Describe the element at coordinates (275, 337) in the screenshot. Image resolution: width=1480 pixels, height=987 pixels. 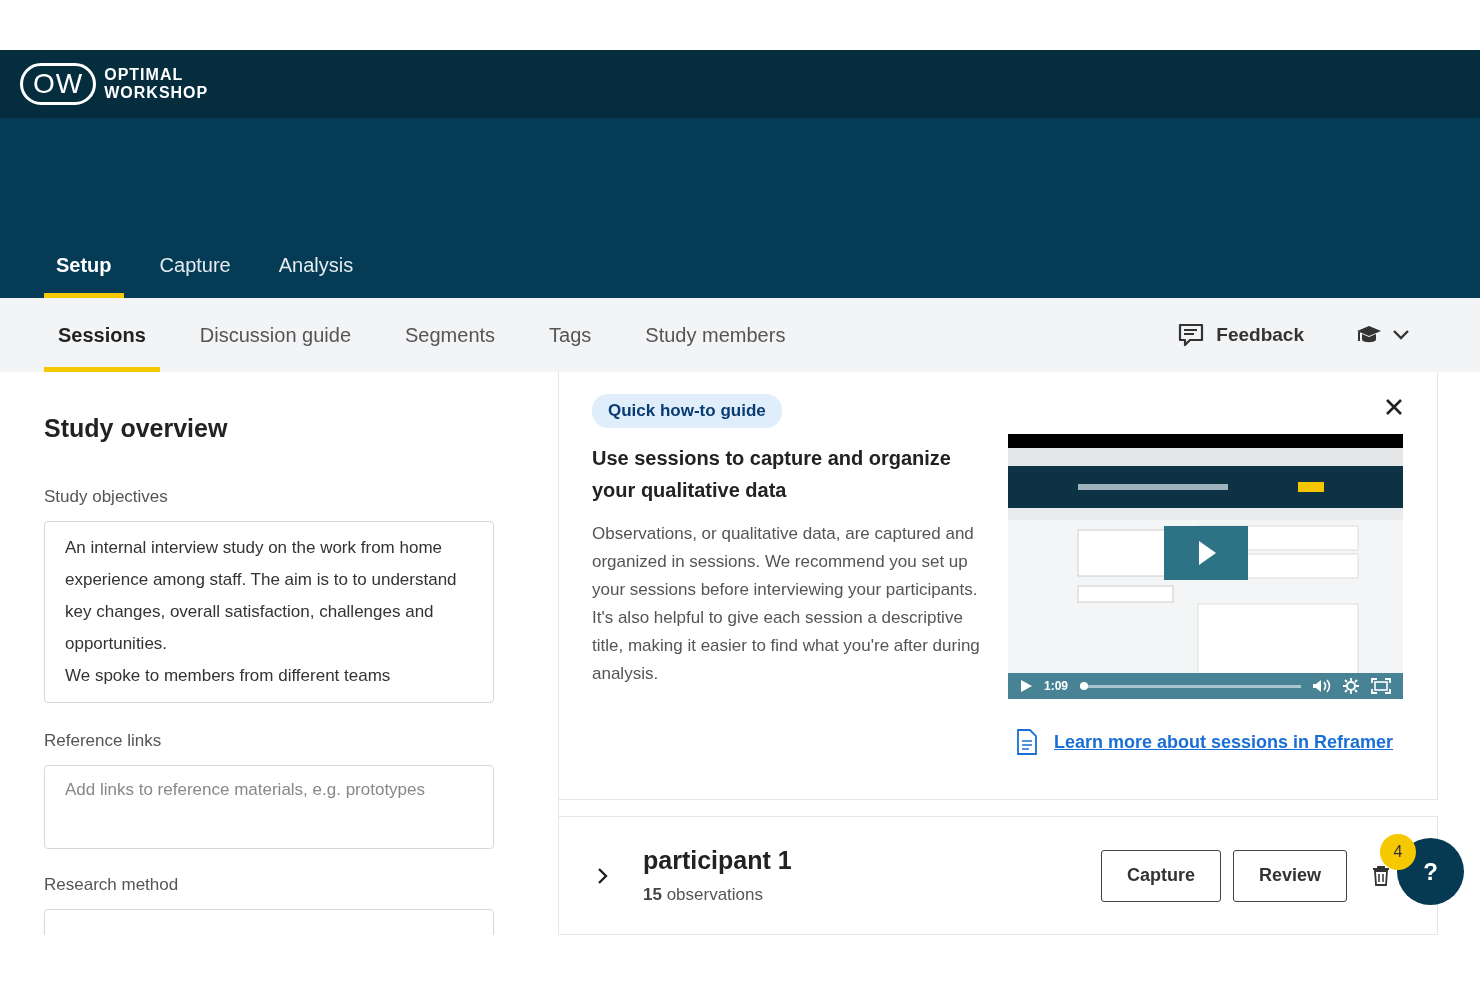
I see `sub-tab: Discussion guide` at that location.